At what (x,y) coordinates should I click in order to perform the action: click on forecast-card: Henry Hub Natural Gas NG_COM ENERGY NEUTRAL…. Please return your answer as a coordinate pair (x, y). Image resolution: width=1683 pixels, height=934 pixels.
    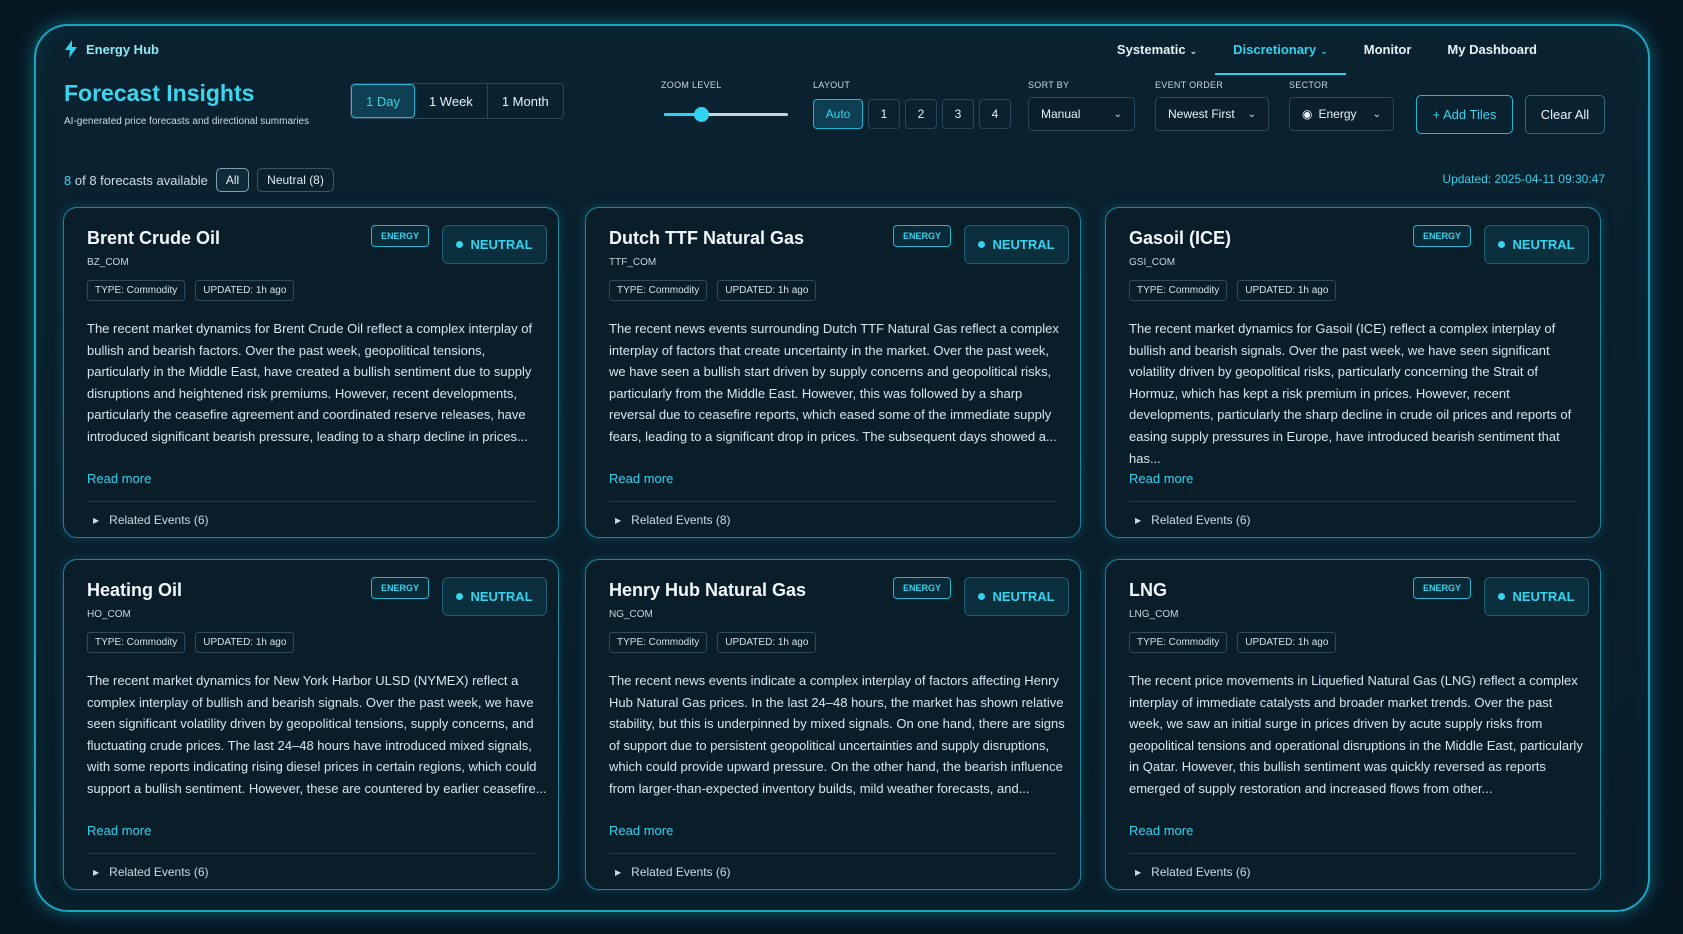
    Looking at the image, I should click on (833, 724).